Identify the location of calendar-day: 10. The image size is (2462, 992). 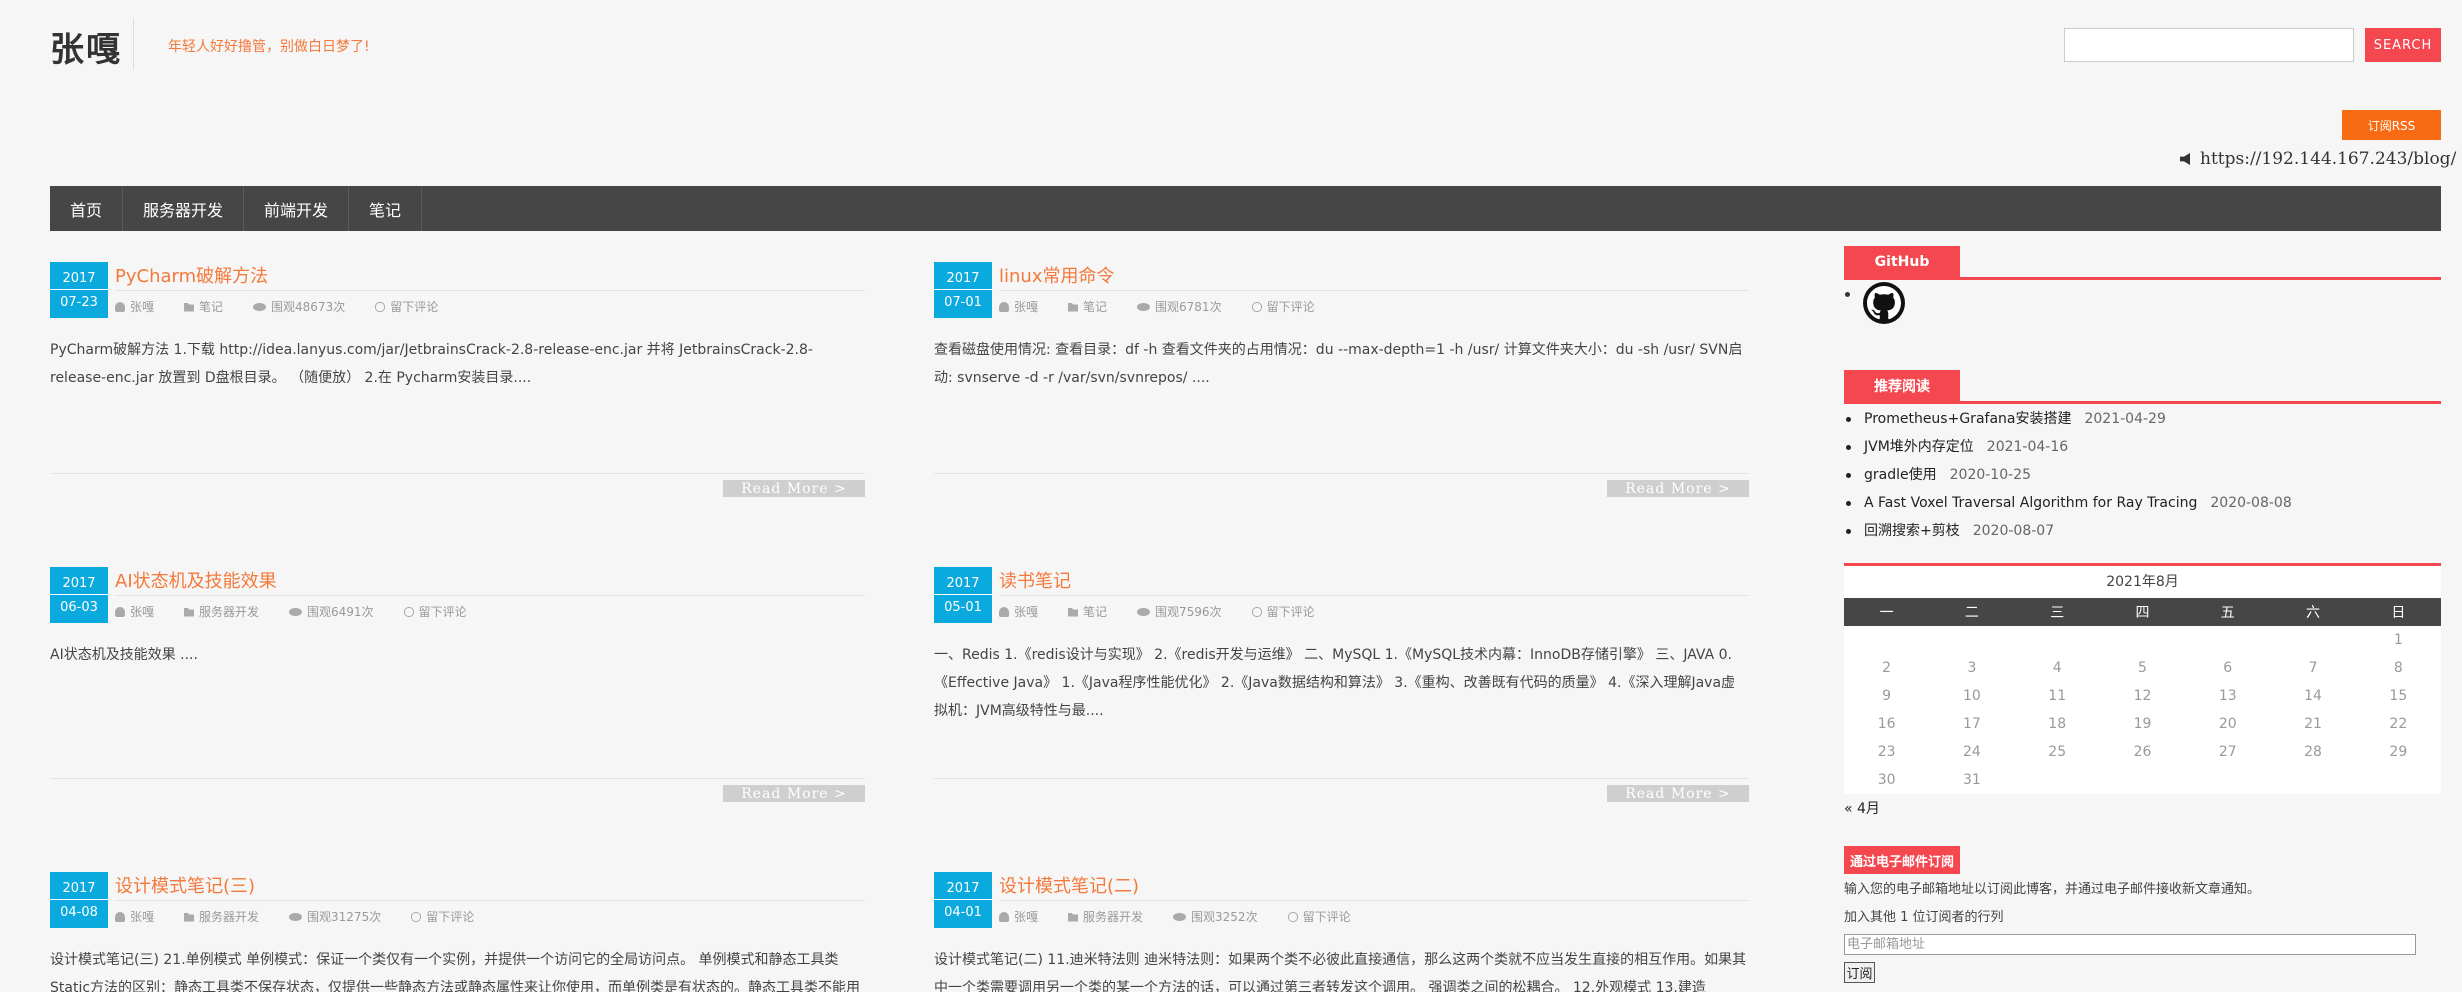
(1972, 696).